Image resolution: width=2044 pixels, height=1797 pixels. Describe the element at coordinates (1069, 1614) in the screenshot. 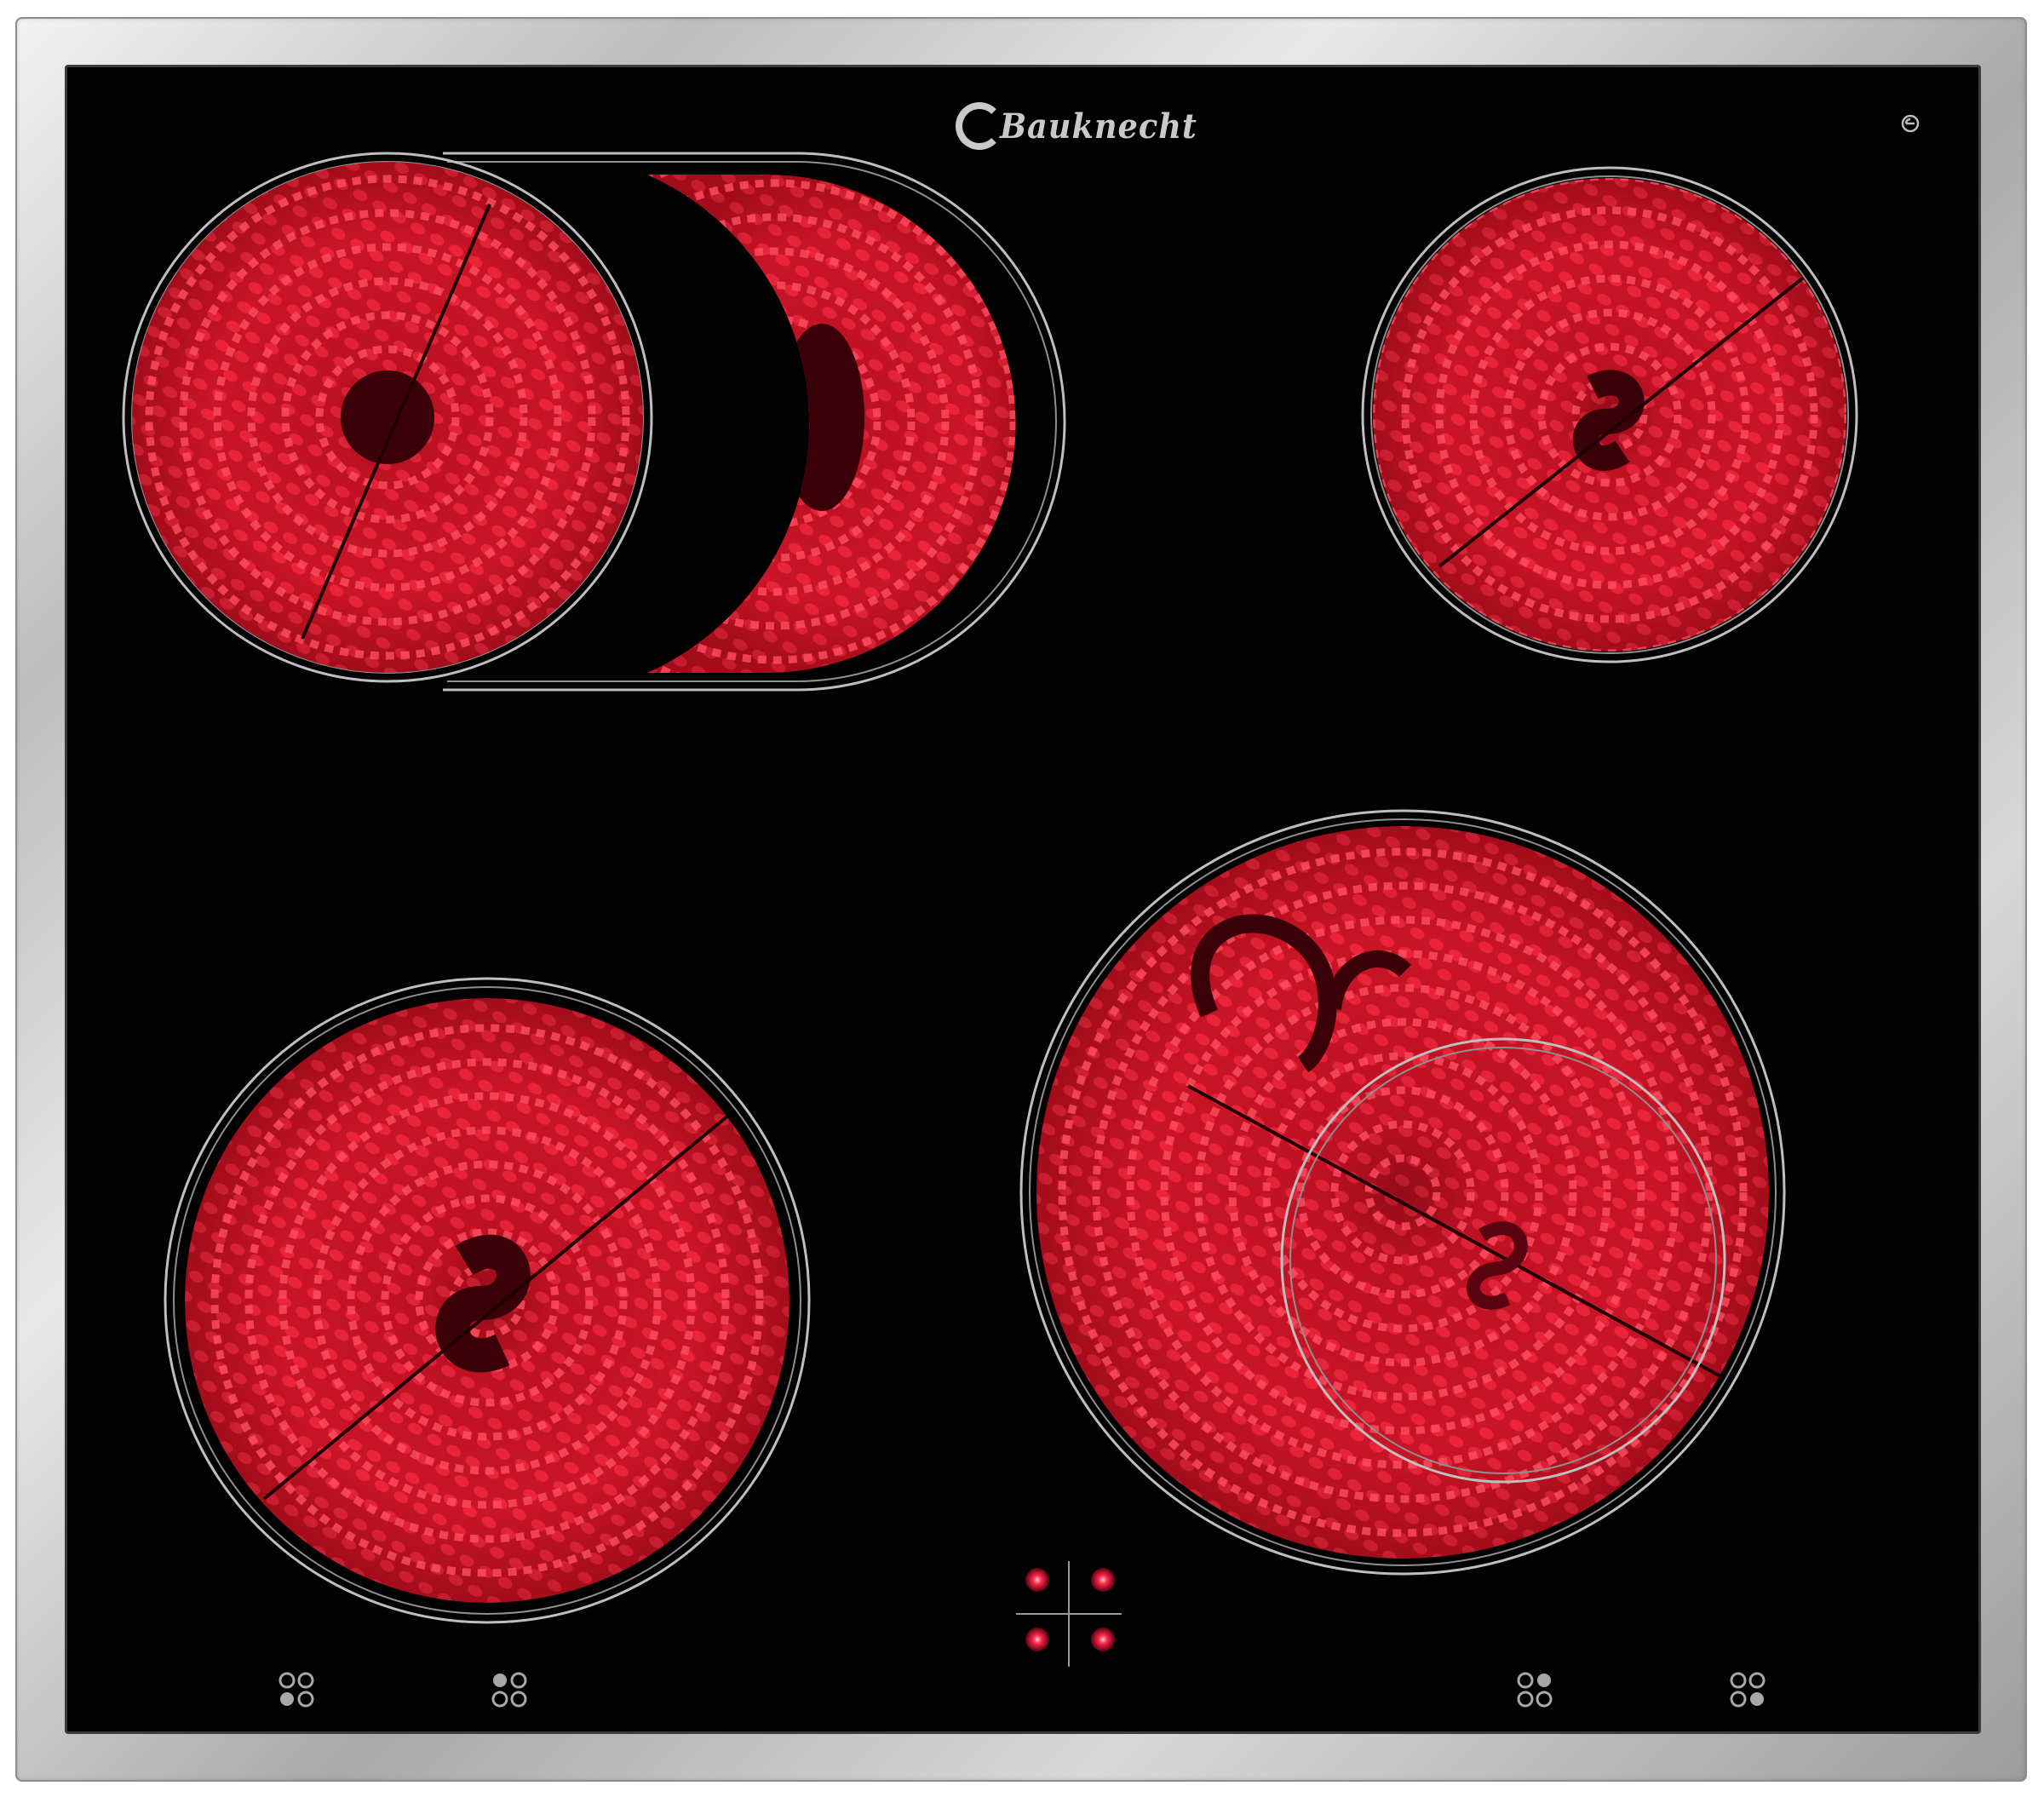

I see `residual-heat-indicators` at that location.